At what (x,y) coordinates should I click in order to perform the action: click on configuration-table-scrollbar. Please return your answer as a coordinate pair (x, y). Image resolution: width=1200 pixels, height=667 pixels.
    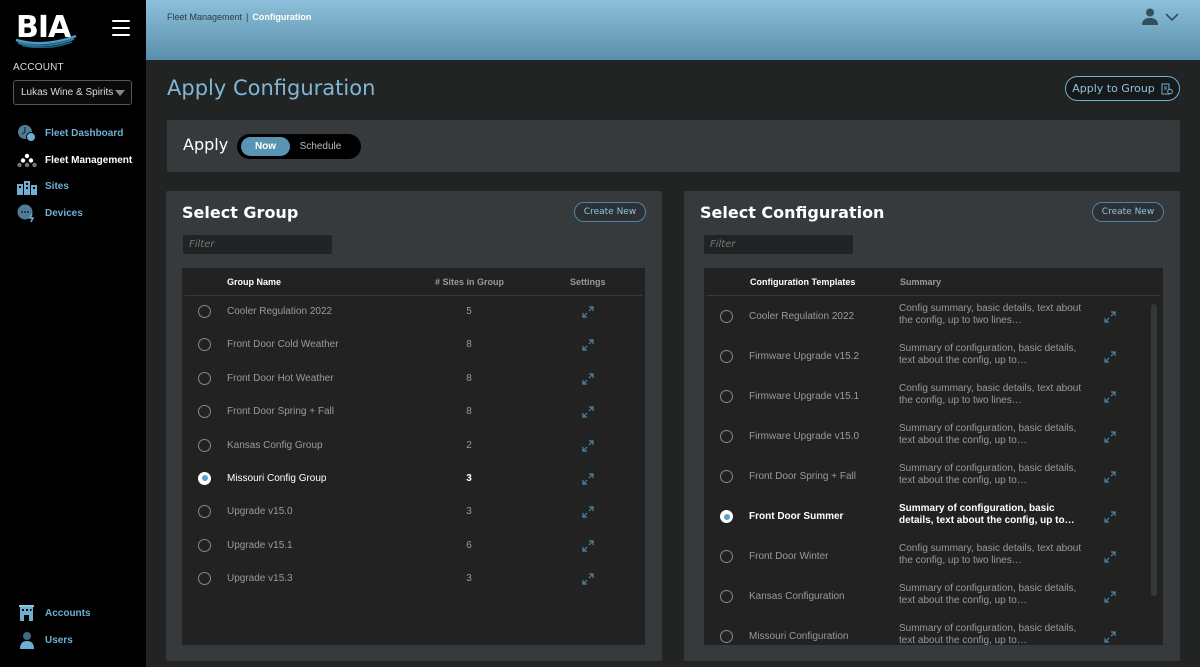
    Looking at the image, I should click on (1154, 450).